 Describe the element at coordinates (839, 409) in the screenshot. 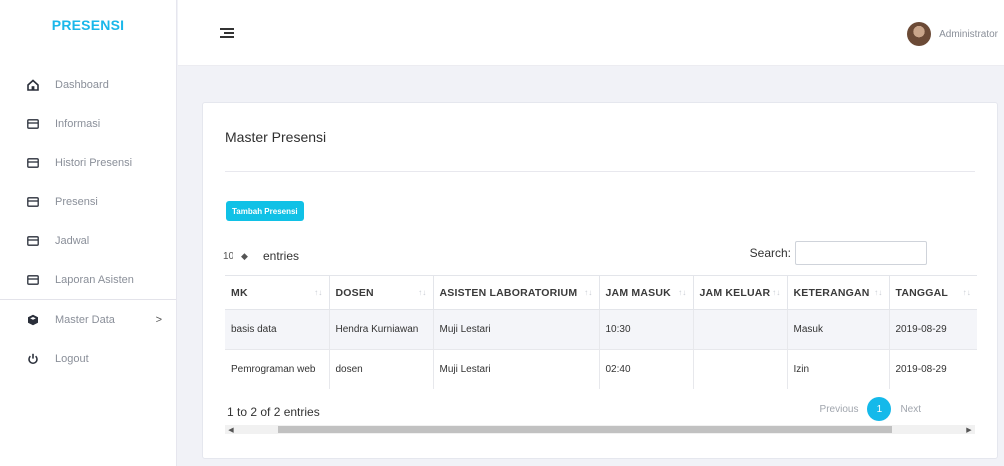

I see `previous-page-button: Previous` at that location.